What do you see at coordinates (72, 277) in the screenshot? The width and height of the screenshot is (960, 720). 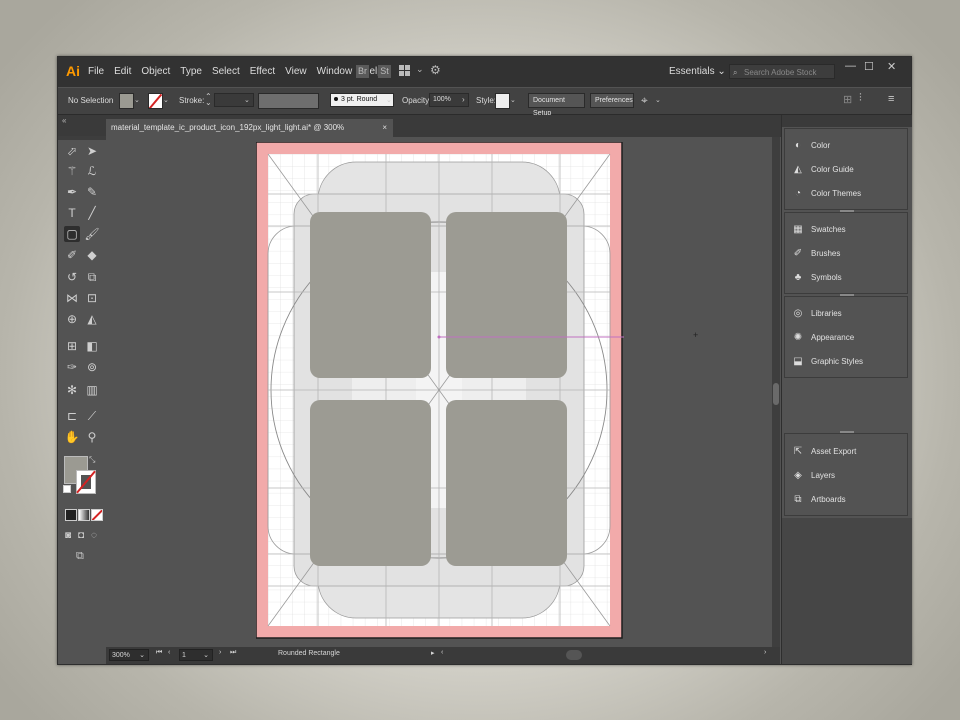 I see `rotate-tool-icon: ↺` at bounding box center [72, 277].